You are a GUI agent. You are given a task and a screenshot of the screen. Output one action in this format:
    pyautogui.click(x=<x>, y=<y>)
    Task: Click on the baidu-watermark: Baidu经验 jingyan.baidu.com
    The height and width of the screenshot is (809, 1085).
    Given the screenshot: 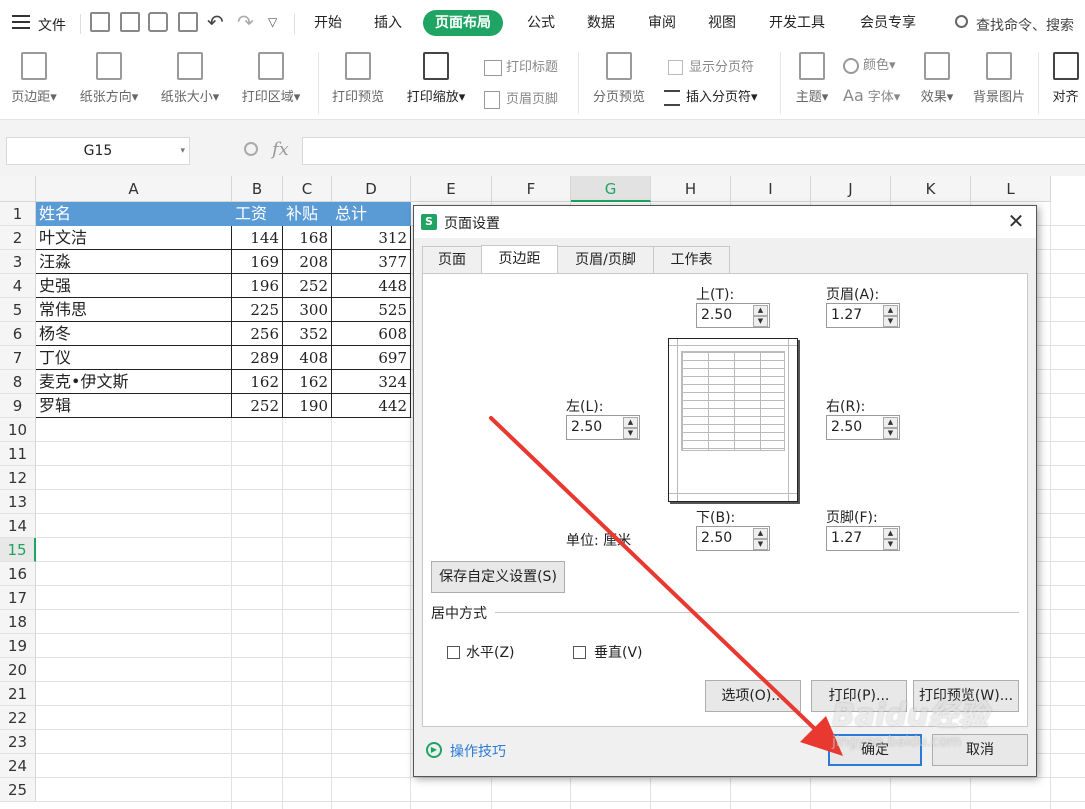 What is the action you would take?
    pyautogui.click(x=932, y=730)
    